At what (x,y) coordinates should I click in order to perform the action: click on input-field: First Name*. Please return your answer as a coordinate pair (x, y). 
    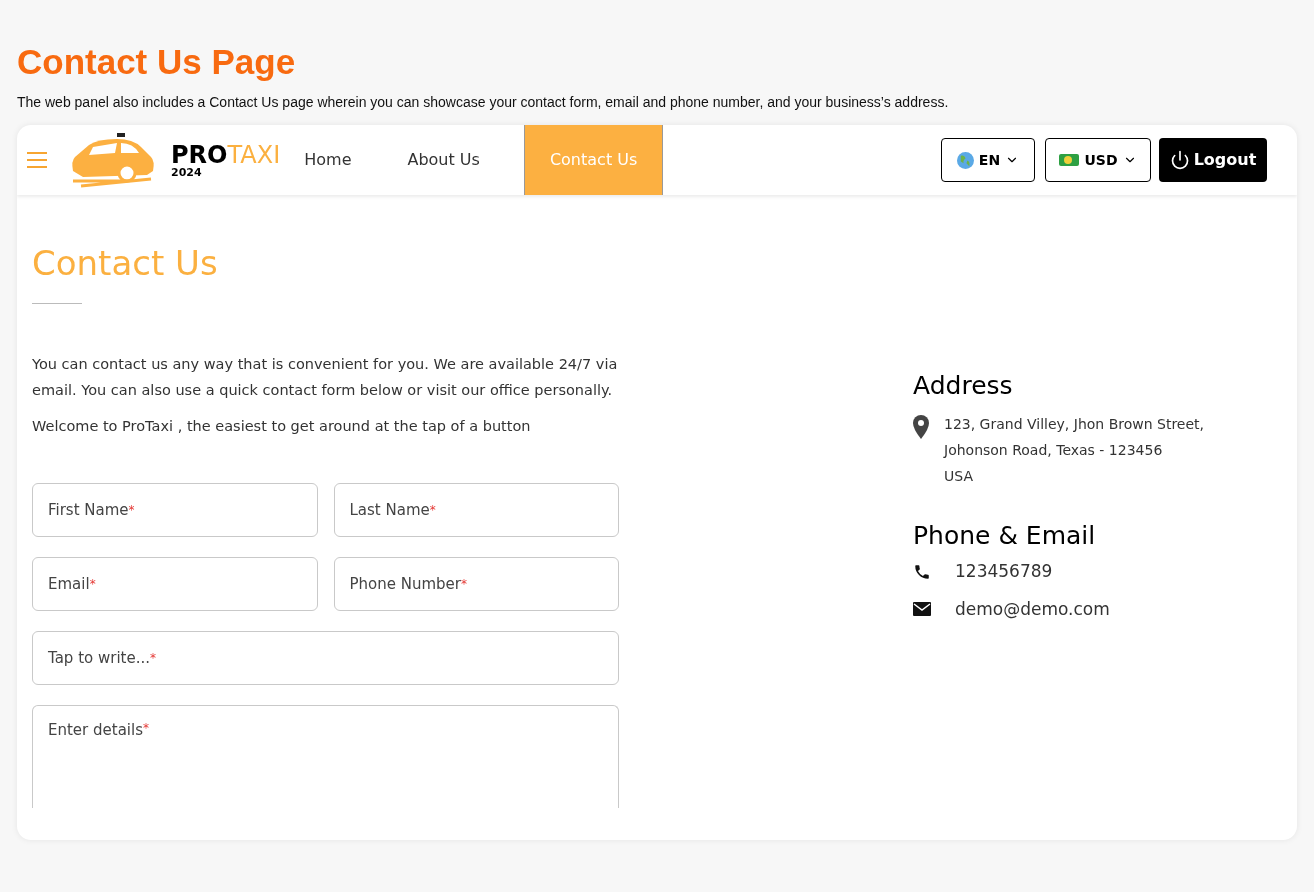
    Looking at the image, I should click on (175, 510).